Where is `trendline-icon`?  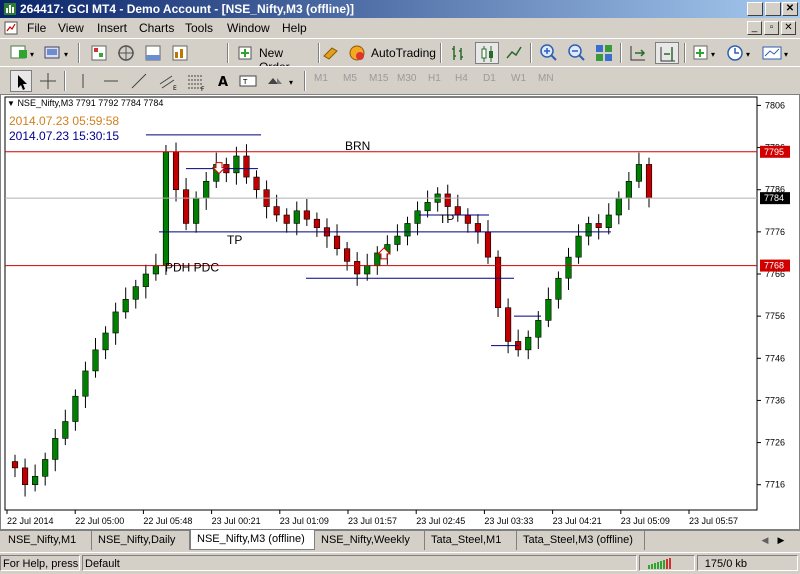
trendline-icon is located at coordinates (139, 81).